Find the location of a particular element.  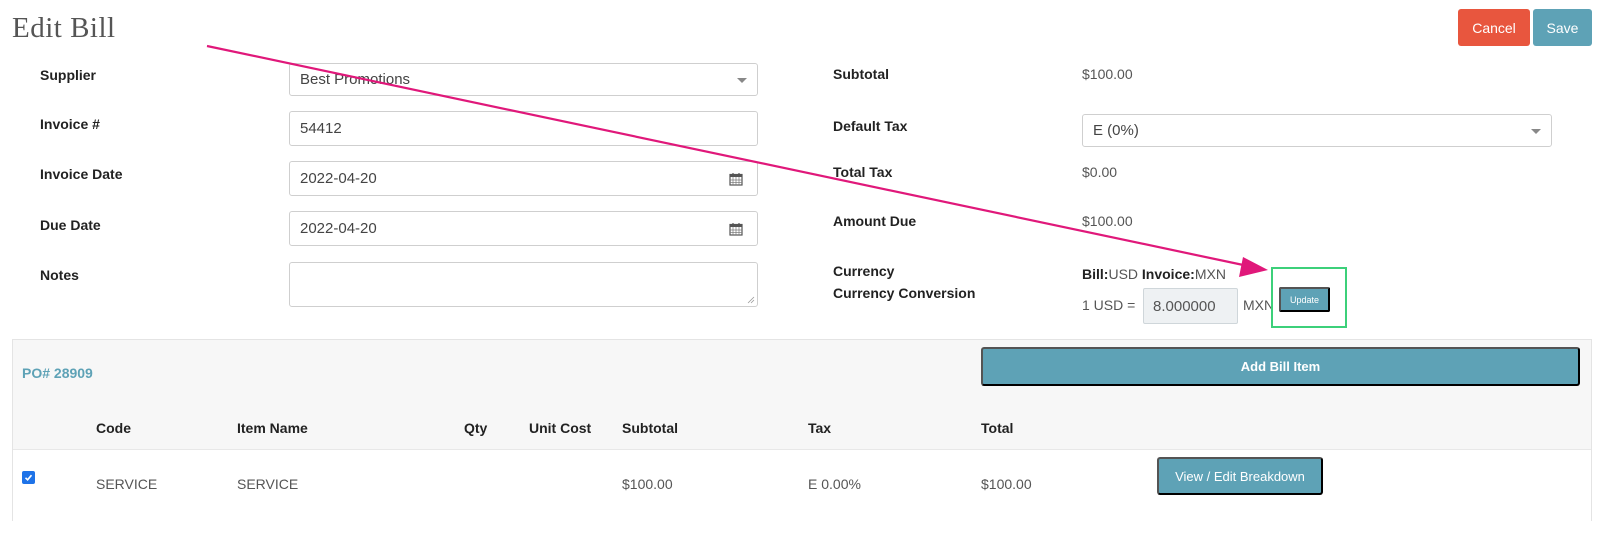

resize-grip-icon is located at coordinates (751, 300).